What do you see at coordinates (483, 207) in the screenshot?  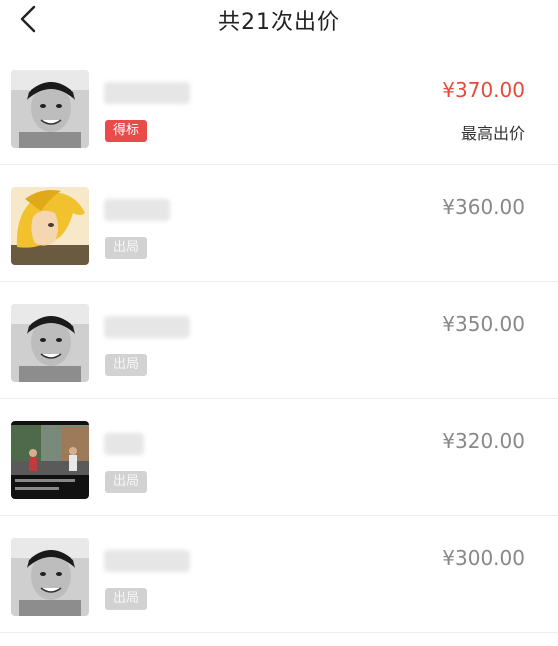 I see `bid-price: ¥360.00` at bounding box center [483, 207].